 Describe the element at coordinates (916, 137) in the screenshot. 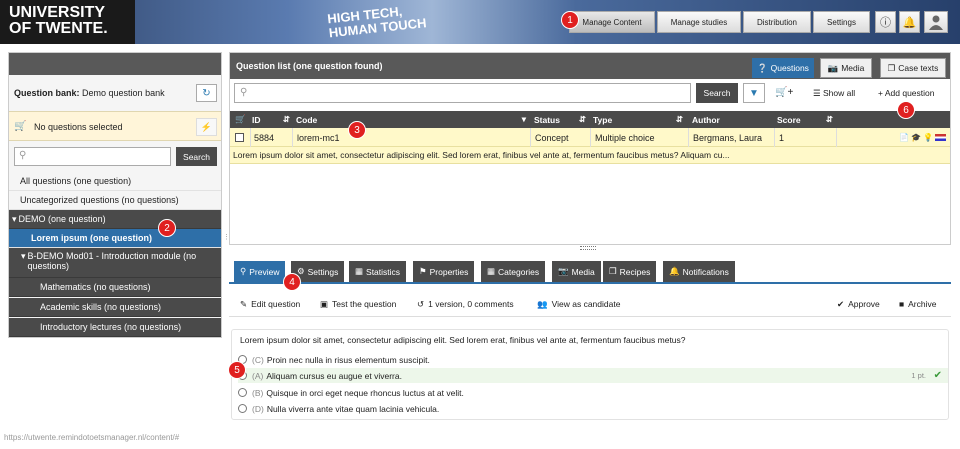

I see `graduation-cap-icon: 🎓` at that location.